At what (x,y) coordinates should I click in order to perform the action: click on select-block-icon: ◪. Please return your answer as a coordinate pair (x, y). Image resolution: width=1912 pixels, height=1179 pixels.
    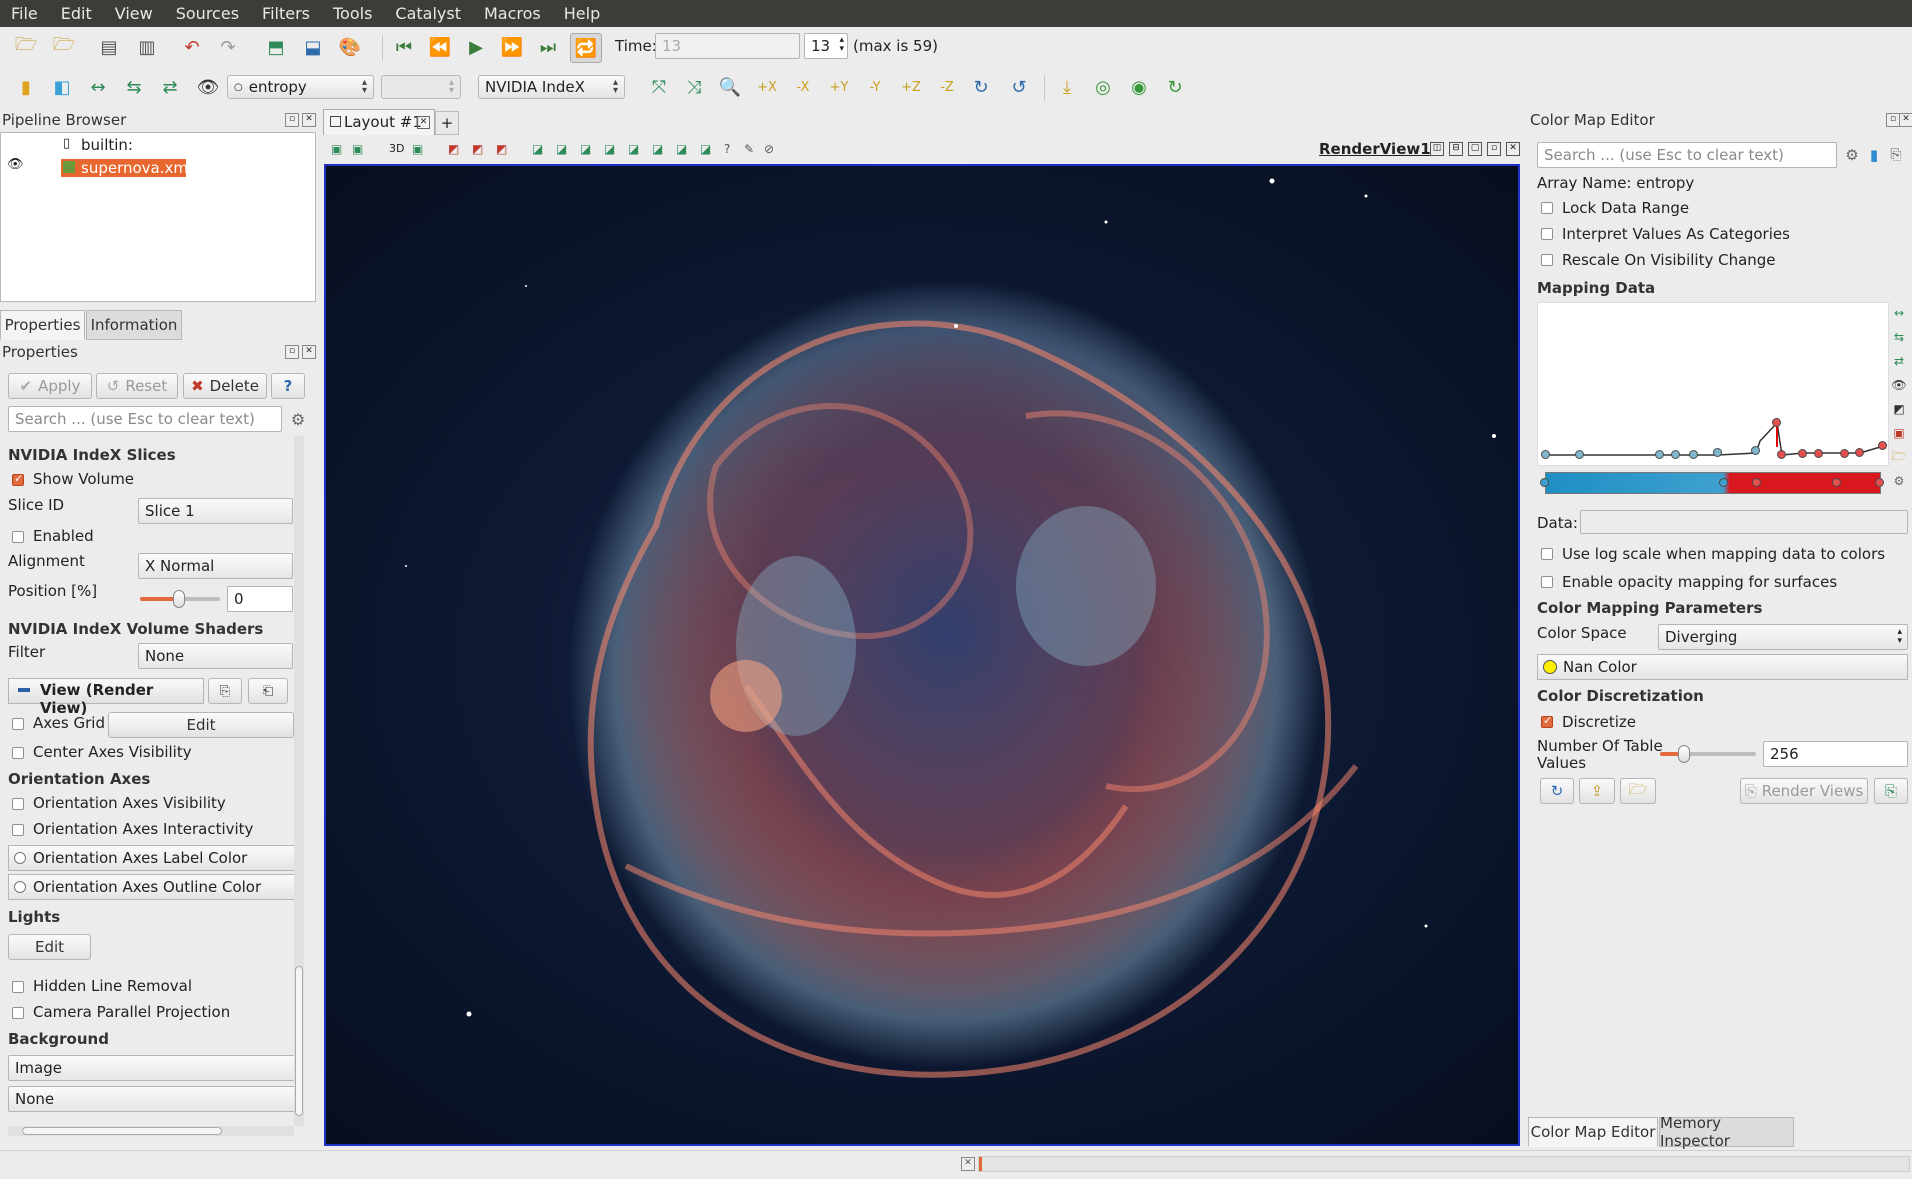
    Looking at the image, I should click on (561, 149).